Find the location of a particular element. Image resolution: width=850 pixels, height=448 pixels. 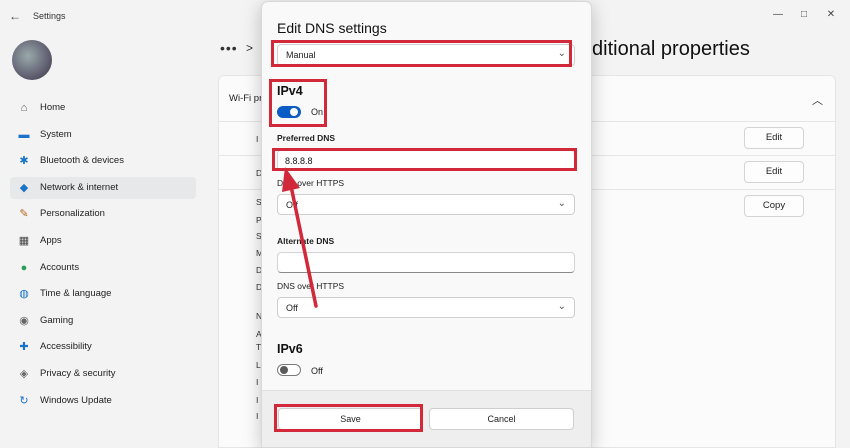

alternate-dns-input is located at coordinates (426, 262).